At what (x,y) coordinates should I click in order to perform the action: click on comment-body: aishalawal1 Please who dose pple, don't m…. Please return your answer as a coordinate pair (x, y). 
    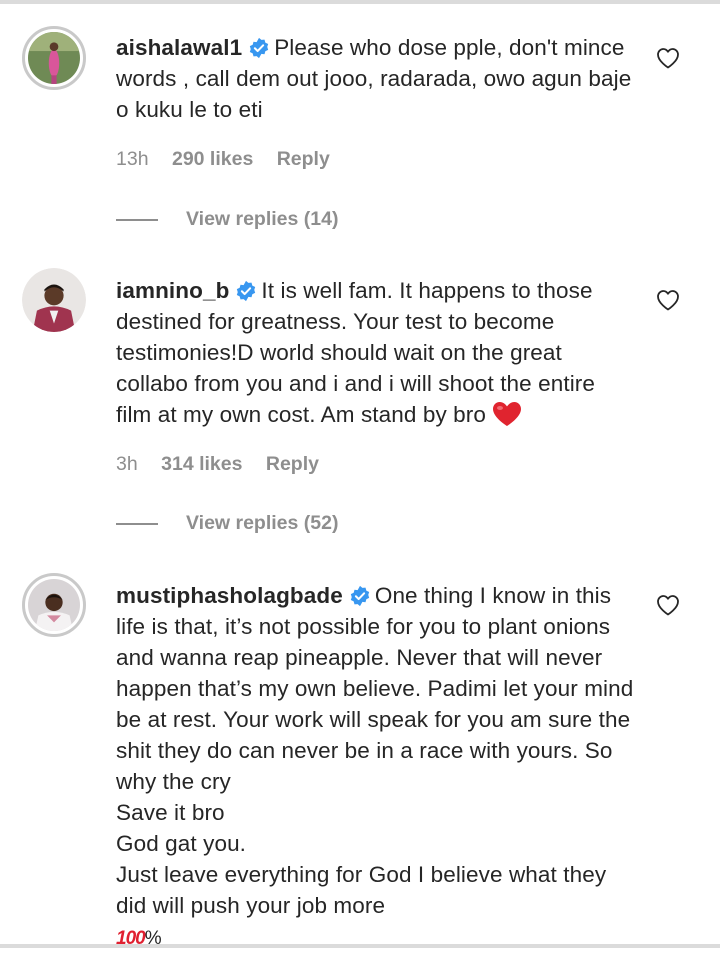
    Looking at the image, I should click on (376, 78).